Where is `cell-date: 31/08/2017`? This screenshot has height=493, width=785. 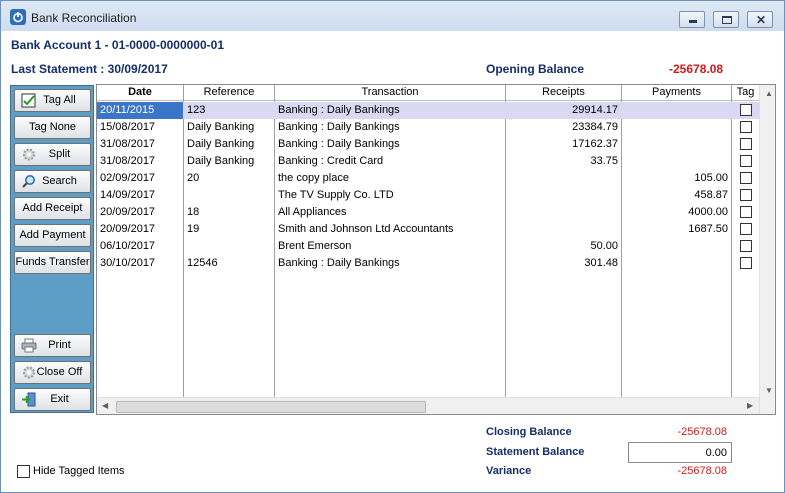
cell-date: 31/08/2017 is located at coordinates (128, 144).